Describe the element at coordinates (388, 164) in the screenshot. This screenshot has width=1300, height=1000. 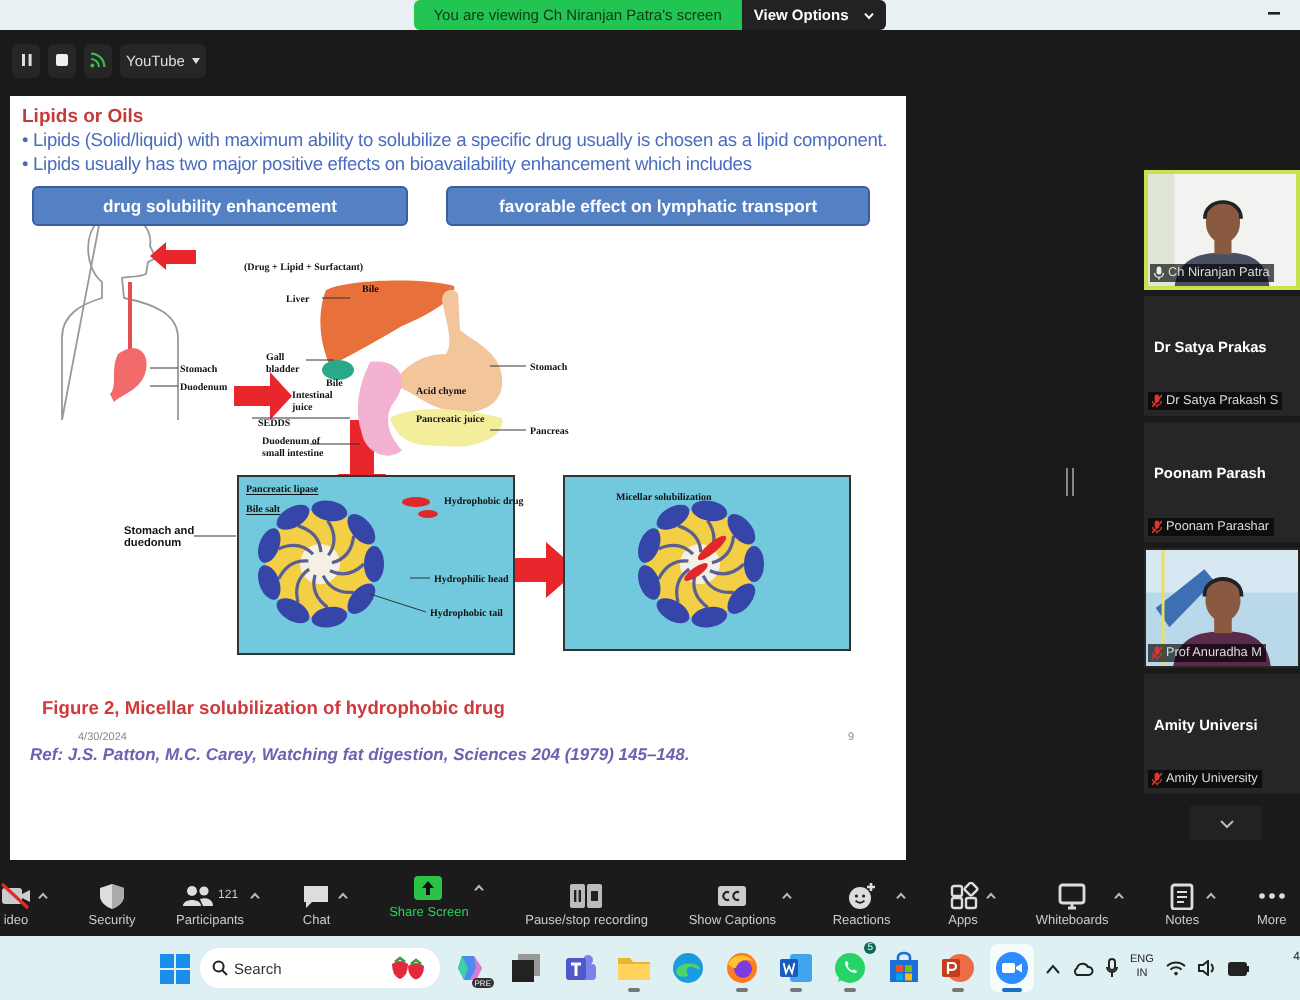
I see `bullet-text: • Lipids usually has two major positive effects on bioavailability enhancement which includes` at that location.